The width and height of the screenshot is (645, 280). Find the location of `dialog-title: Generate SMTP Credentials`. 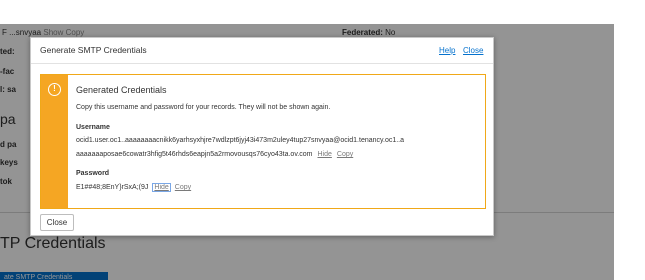

dialog-title: Generate SMTP Credentials is located at coordinates (93, 50).